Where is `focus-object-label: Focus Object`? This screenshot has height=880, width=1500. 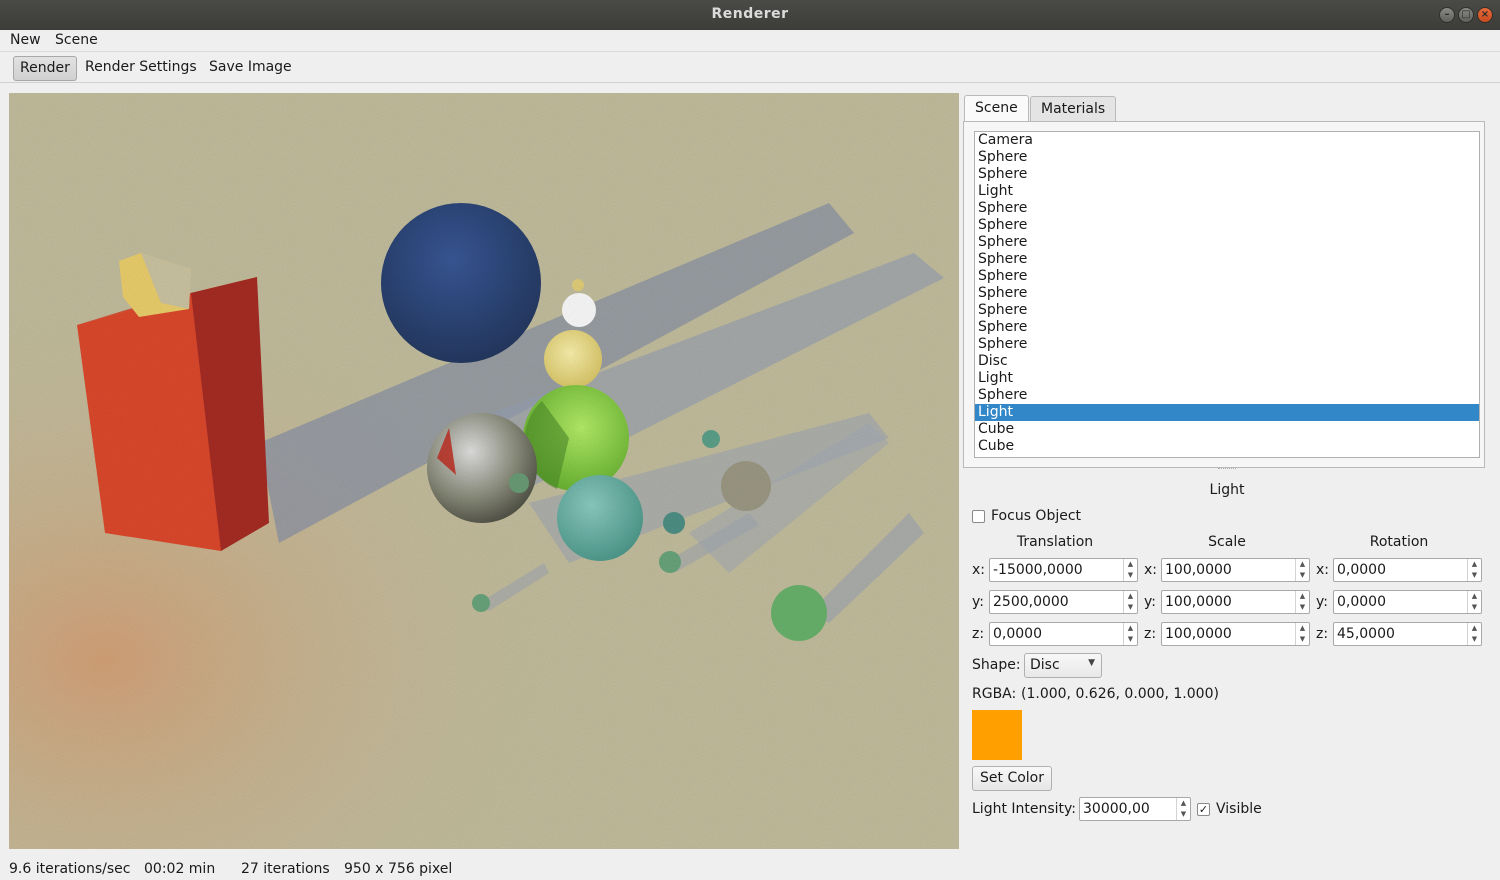
focus-object-label: Focus Object is located at coordinates (1036, 516).